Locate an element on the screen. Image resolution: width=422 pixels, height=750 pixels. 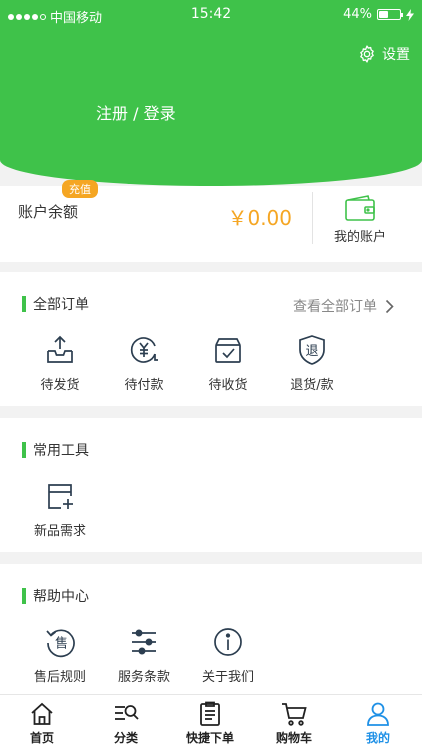
tab-category-label: 分类 is located at coordinates (125, 738).